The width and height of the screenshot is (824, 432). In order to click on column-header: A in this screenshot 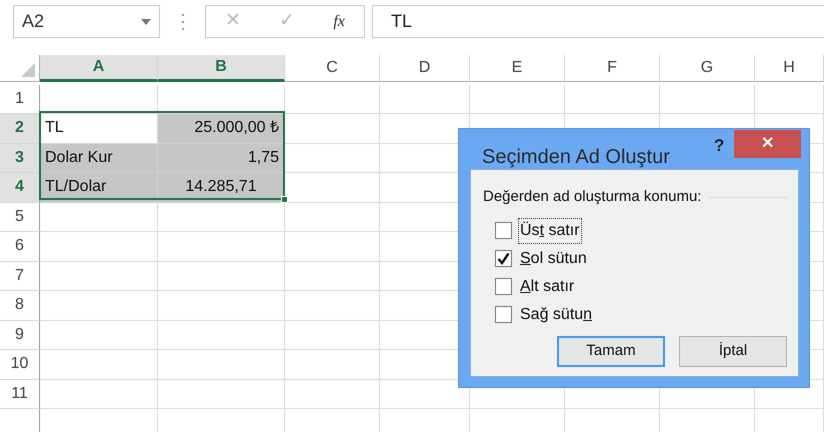, I will do `click(99, 68)`.